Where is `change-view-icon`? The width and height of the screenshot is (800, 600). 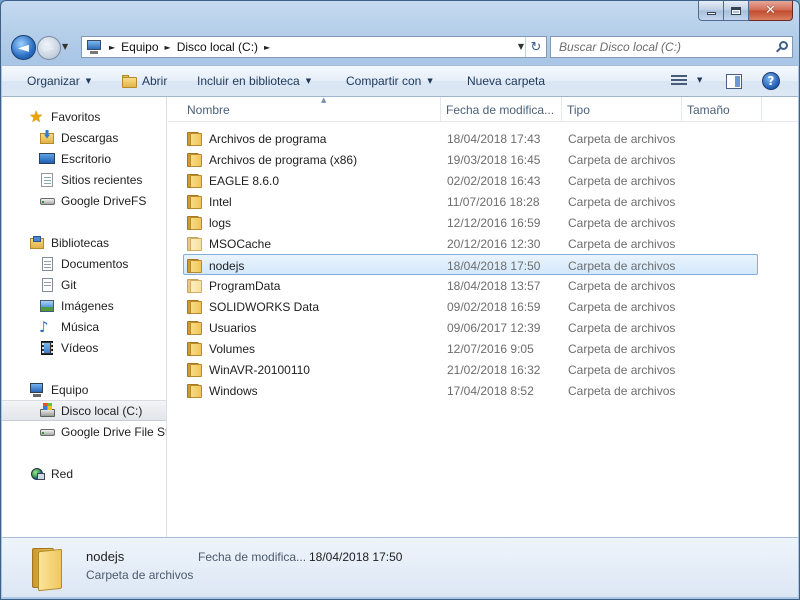 change-view-icon is located at coordinates (679, 81).